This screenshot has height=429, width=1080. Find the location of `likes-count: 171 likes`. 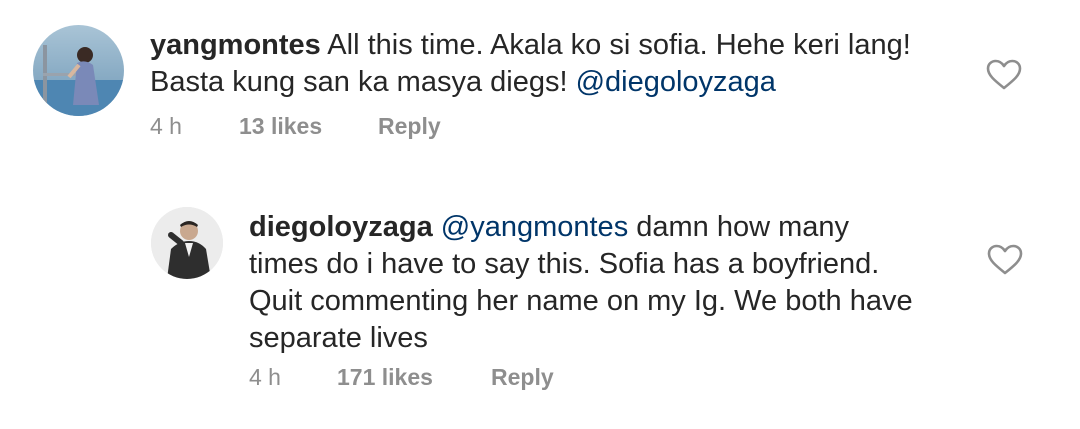

likes-count: 171 likes is located at coordinates (385, 377).